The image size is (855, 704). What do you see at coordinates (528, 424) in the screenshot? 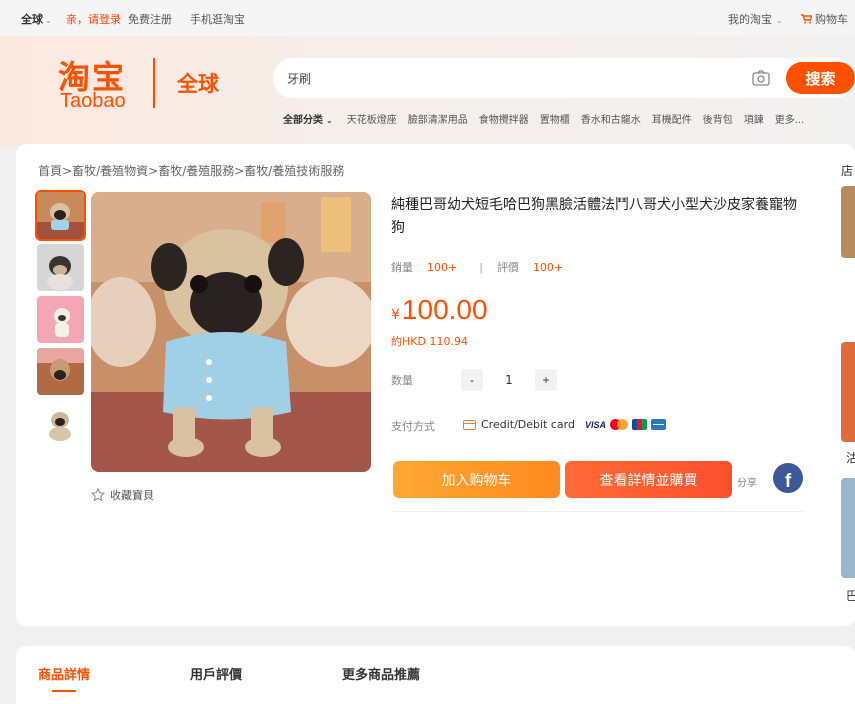
I see `payment-method-text: Credit/Debit card` at bounding box center [528, 424].